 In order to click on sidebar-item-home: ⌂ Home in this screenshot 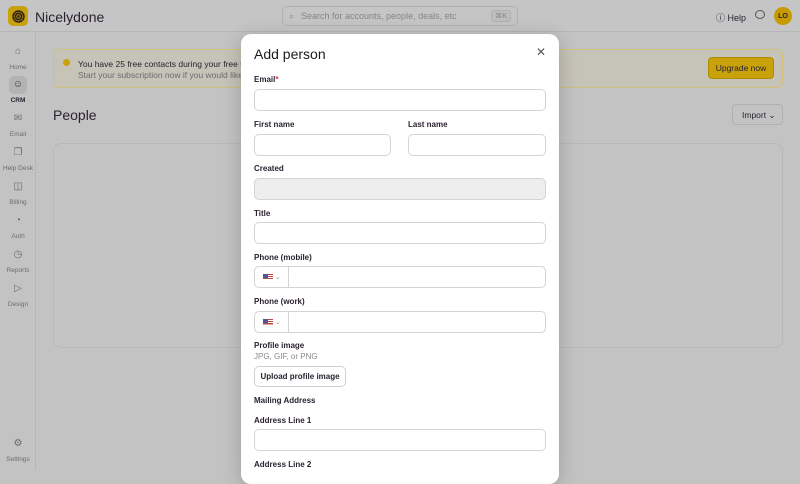, I will do `click(18, 57)`.